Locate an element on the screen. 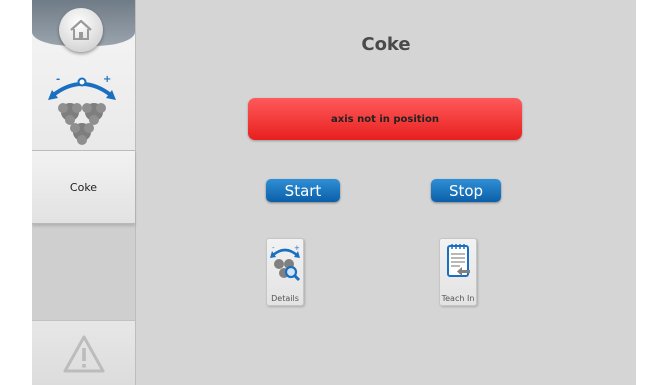  sidebar-item-coke: Coke is located at coordinates (83, 187).